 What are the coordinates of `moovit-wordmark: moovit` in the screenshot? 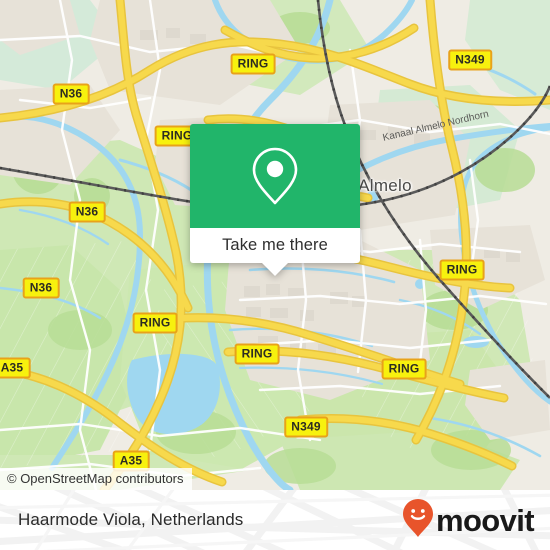 It's located at (485, 520).